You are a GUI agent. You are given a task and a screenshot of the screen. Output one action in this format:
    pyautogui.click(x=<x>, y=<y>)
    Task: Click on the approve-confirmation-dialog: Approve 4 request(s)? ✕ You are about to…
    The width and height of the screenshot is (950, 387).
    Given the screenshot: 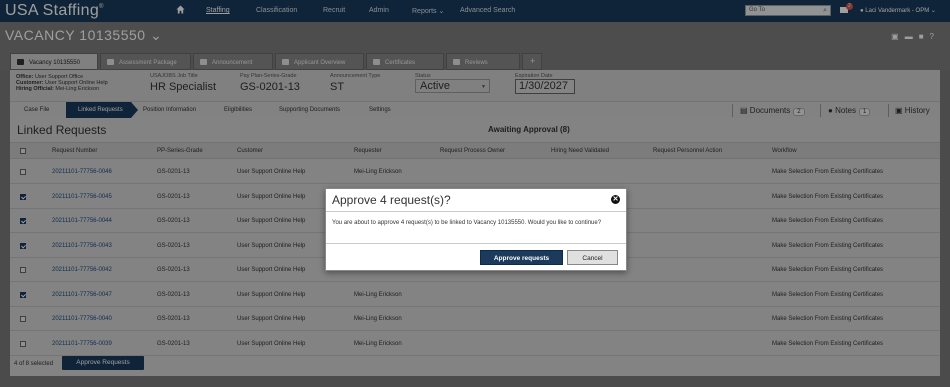 What is the action you would take?
    pyautogui.click(x=476, y=229)
    